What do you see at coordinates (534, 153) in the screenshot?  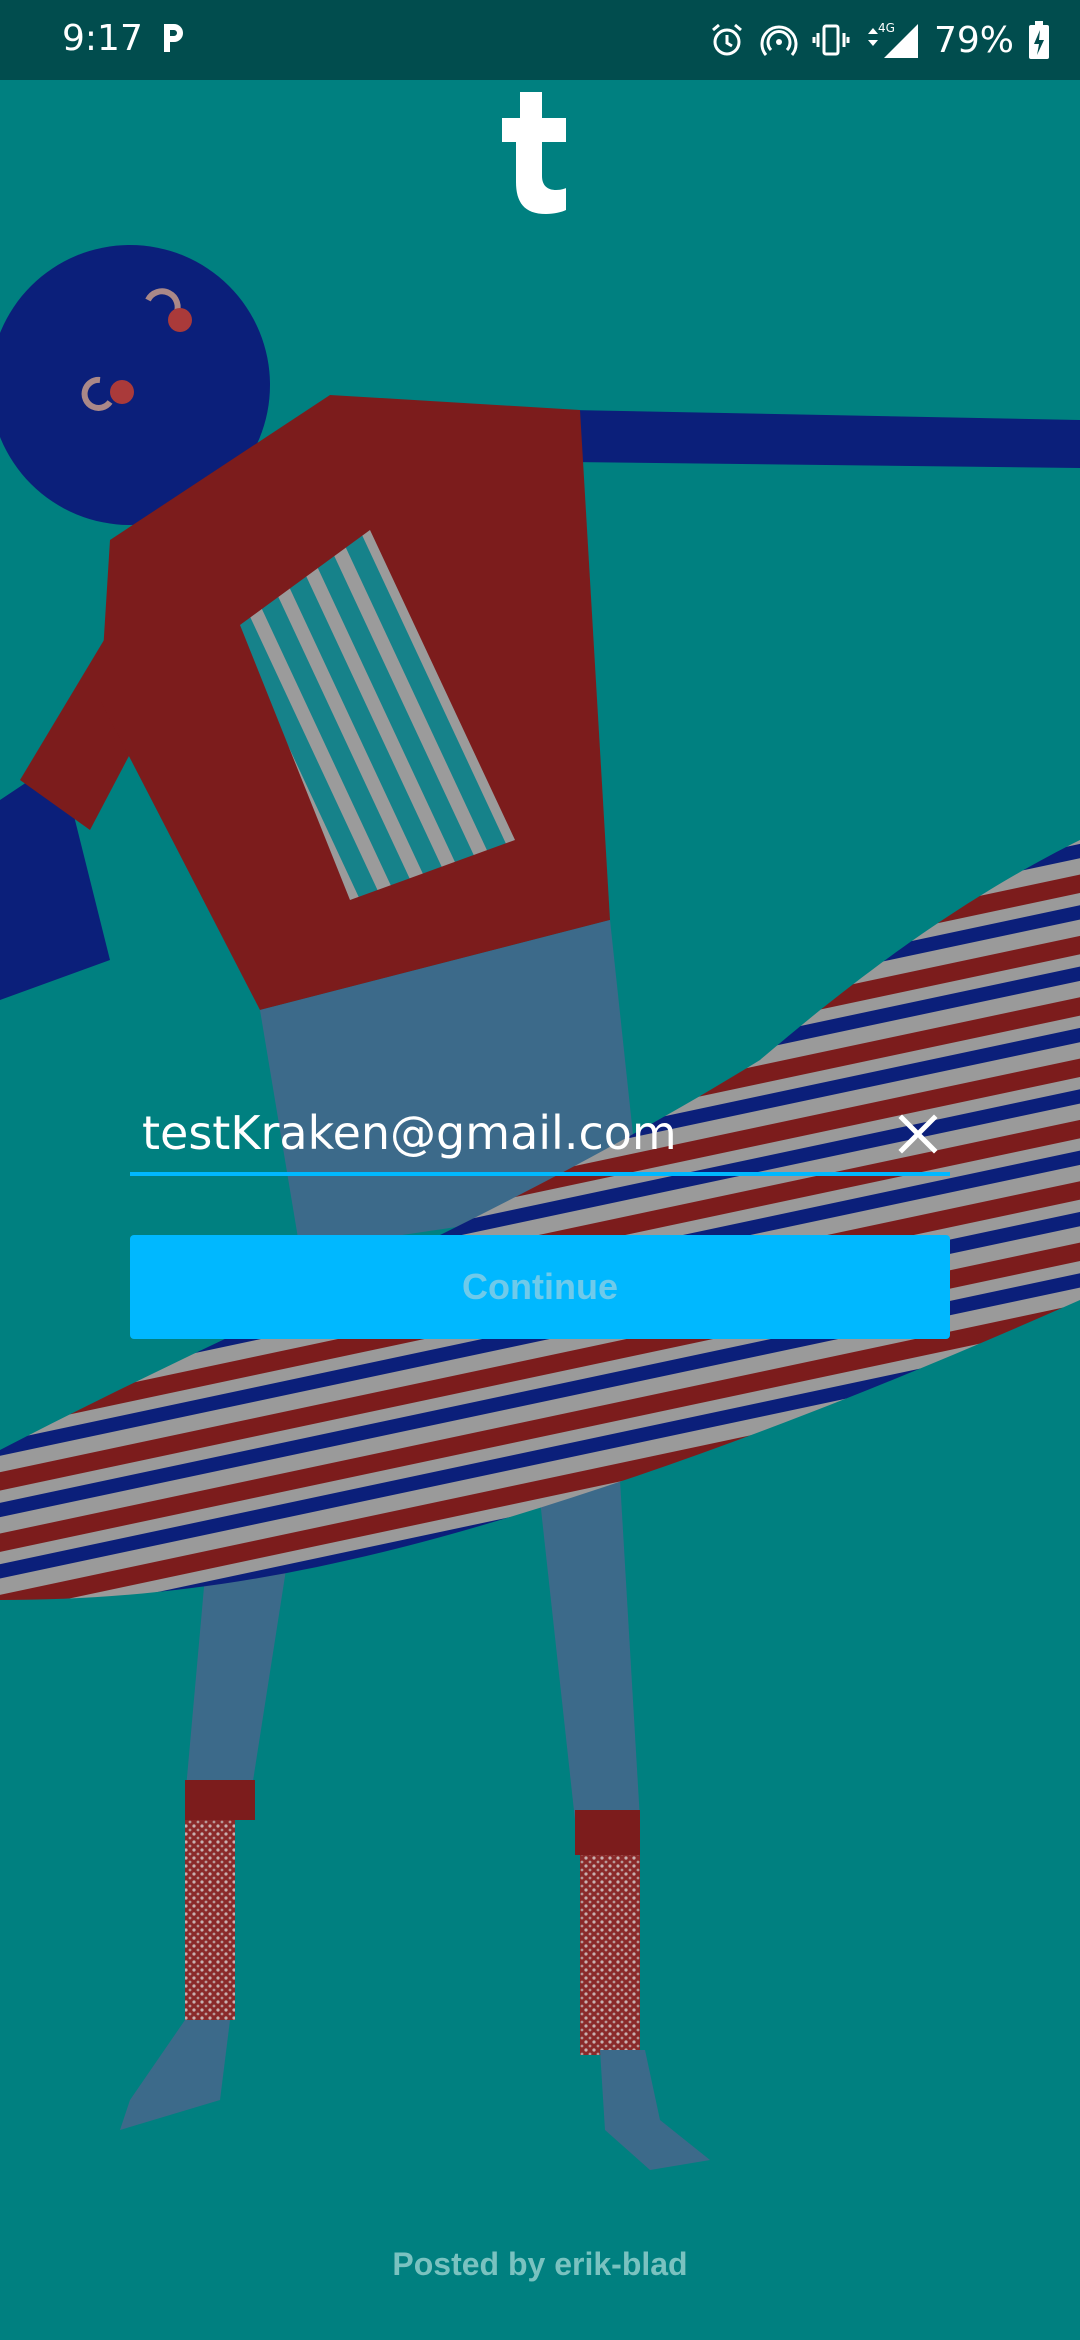 I see `tumblr-logo-icon` at bounding box center [534, 153].